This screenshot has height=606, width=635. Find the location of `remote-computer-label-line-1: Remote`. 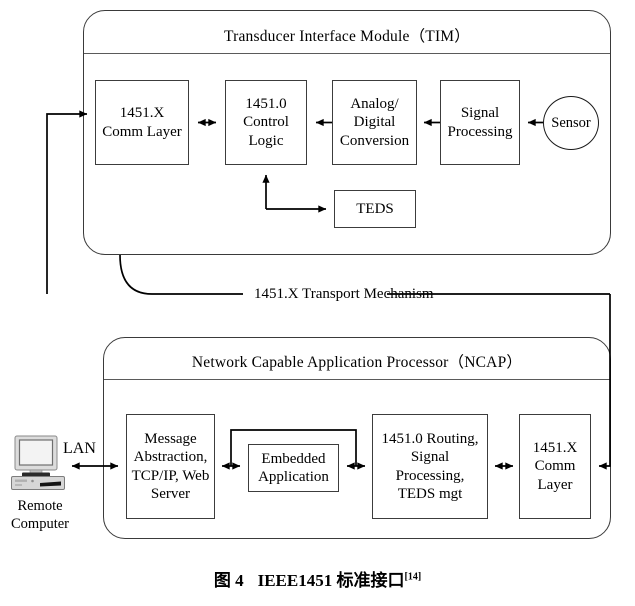

remote-computer-label-line-1: Remote is located at coordinates (40, 506).